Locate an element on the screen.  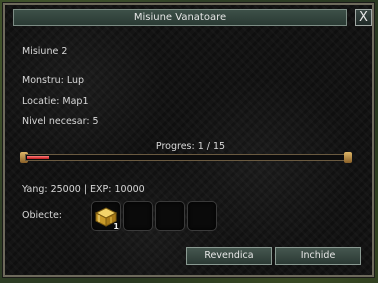
claim-button: Revendica is located at coordinates (229, 256).